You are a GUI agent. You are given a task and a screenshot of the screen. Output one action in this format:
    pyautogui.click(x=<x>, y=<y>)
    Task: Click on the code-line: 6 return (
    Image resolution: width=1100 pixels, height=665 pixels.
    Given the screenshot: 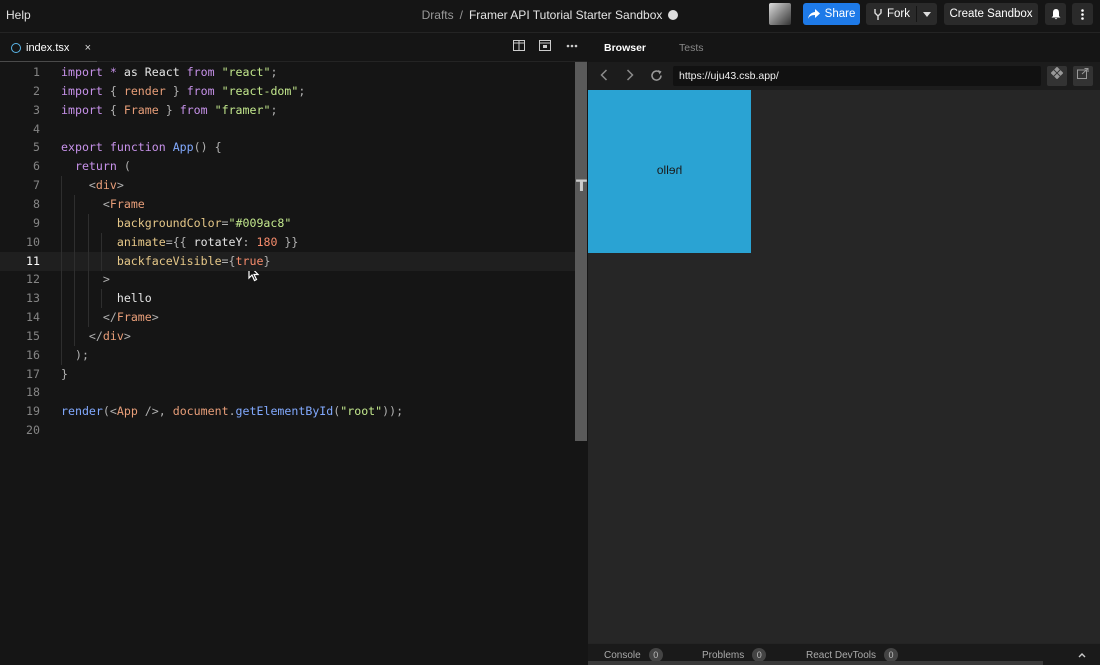 What is the action you would take?
    pyautogui.click(x=287, y=166)
    